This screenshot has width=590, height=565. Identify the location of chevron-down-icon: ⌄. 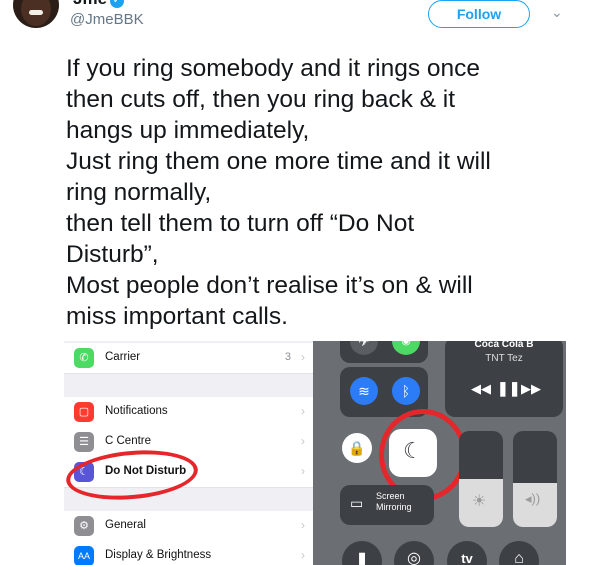
(557, 12).